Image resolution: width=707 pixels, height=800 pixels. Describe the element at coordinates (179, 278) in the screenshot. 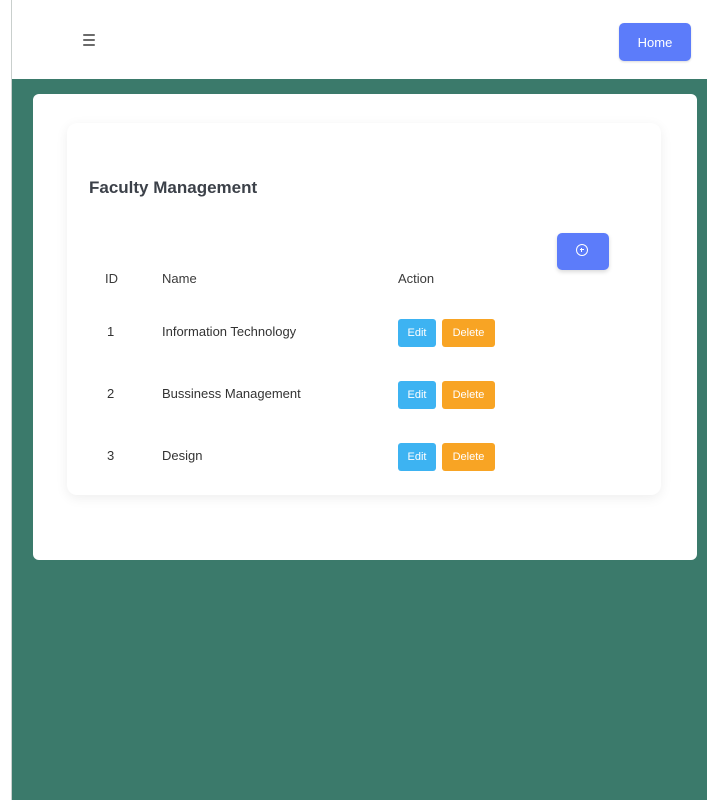

I see `column-header-name: Name` at that location.